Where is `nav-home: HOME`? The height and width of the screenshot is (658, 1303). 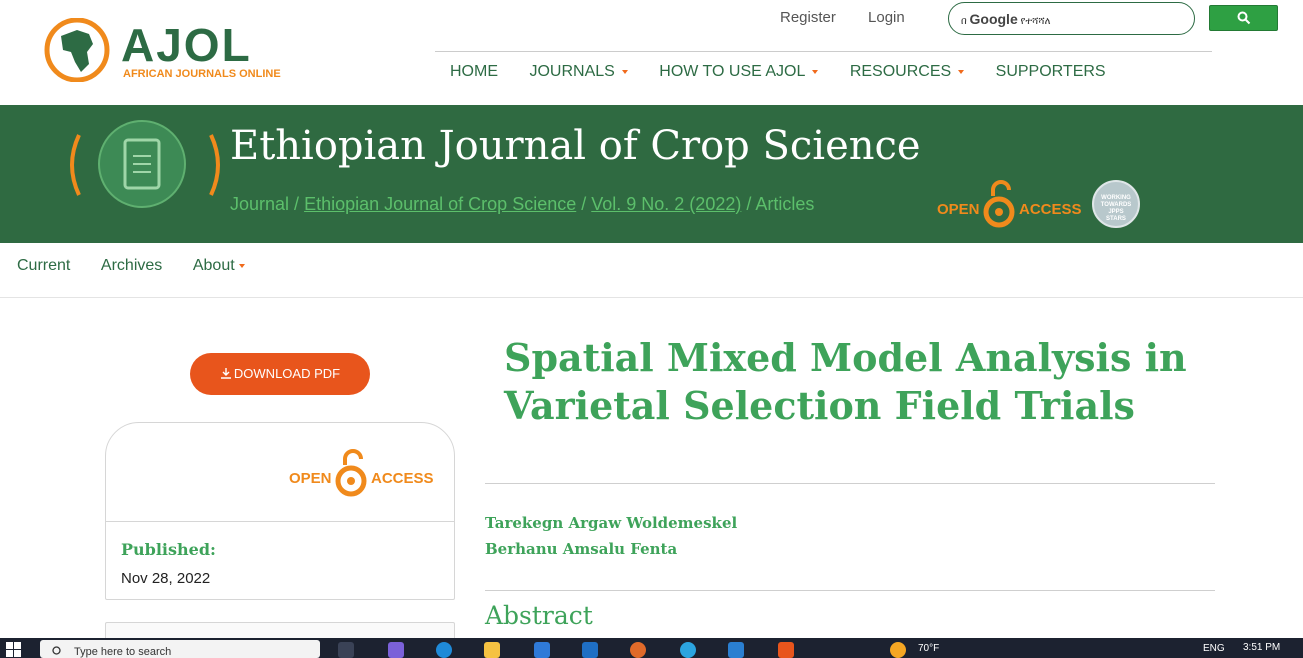 nav-home: HOME is located at coordinates (474, 71).